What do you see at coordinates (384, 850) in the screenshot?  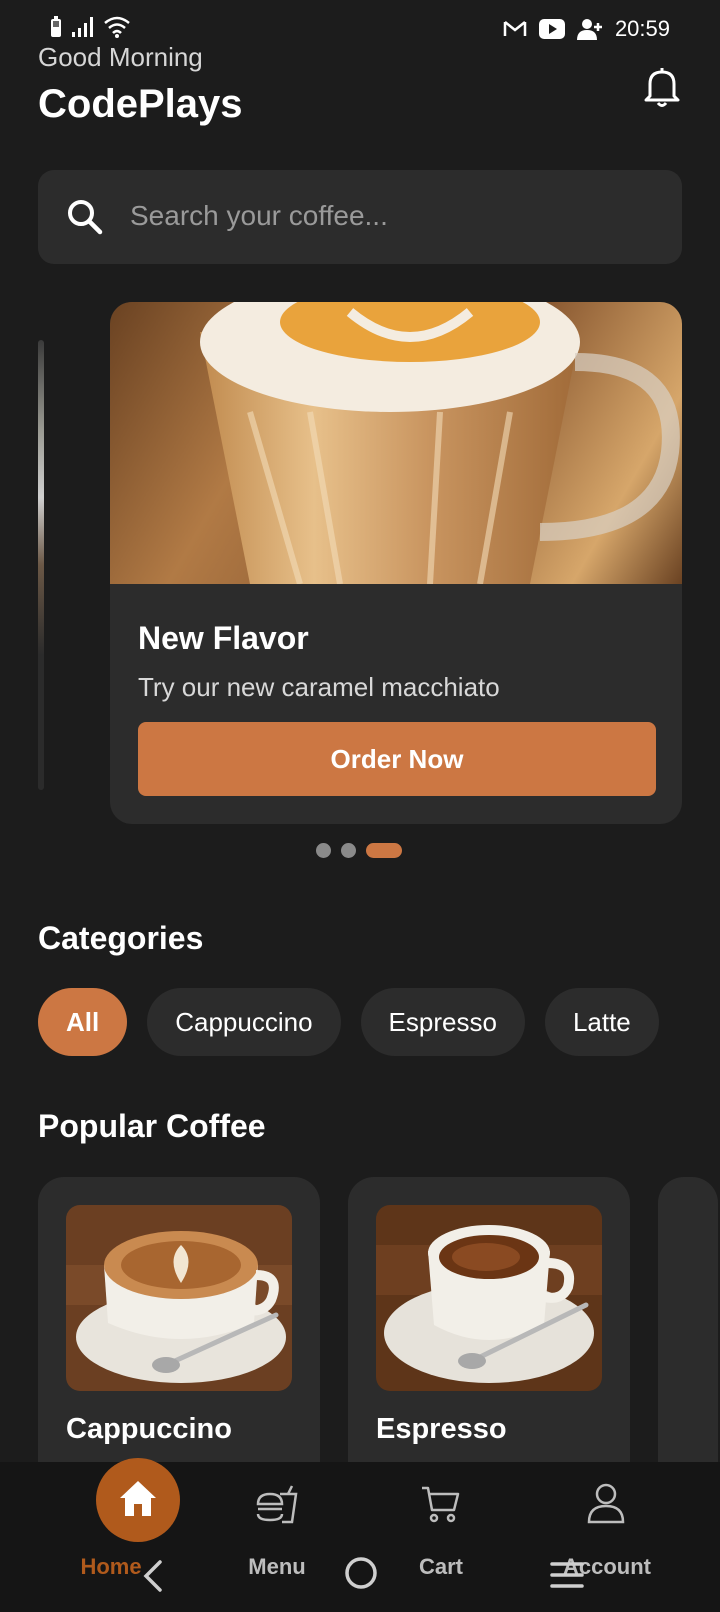 I see `carousel-dot-active` at bounding box center [384, 850].